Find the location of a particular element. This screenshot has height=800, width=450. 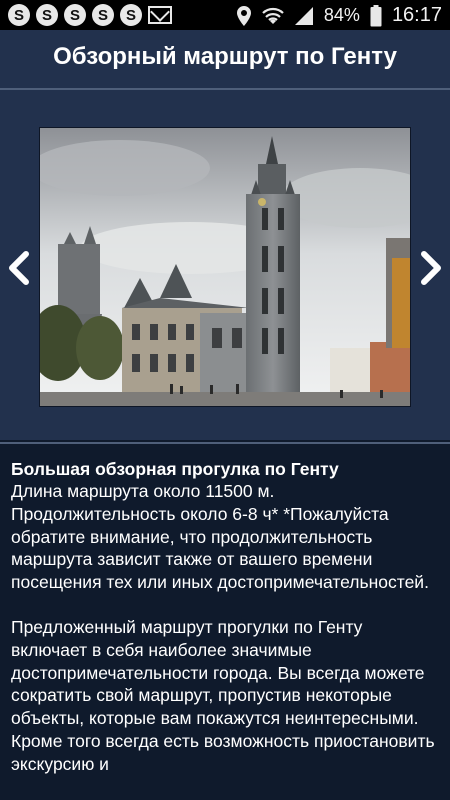

route-title: Большая обзорная прогулка по Генту is located at coordinates (175, 469).